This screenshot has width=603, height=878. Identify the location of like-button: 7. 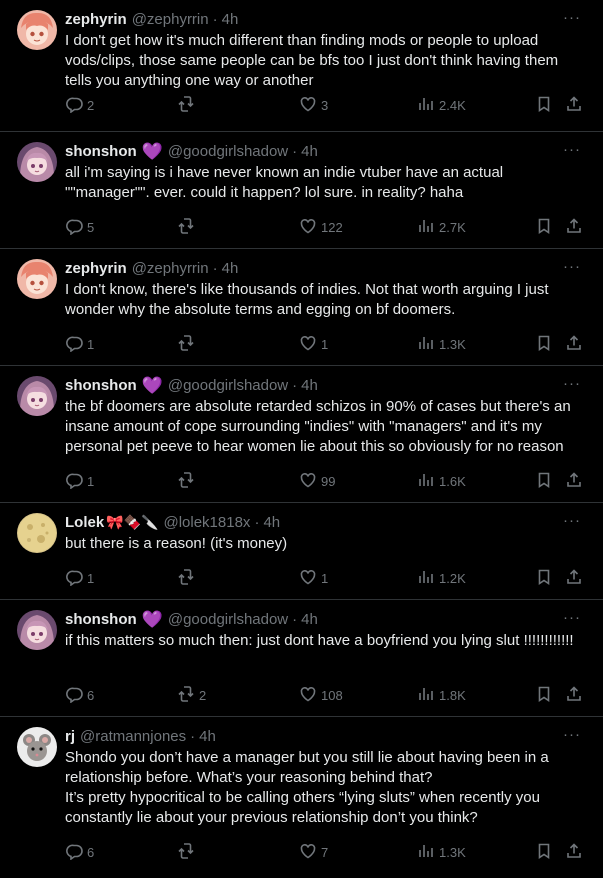
(313, 852).